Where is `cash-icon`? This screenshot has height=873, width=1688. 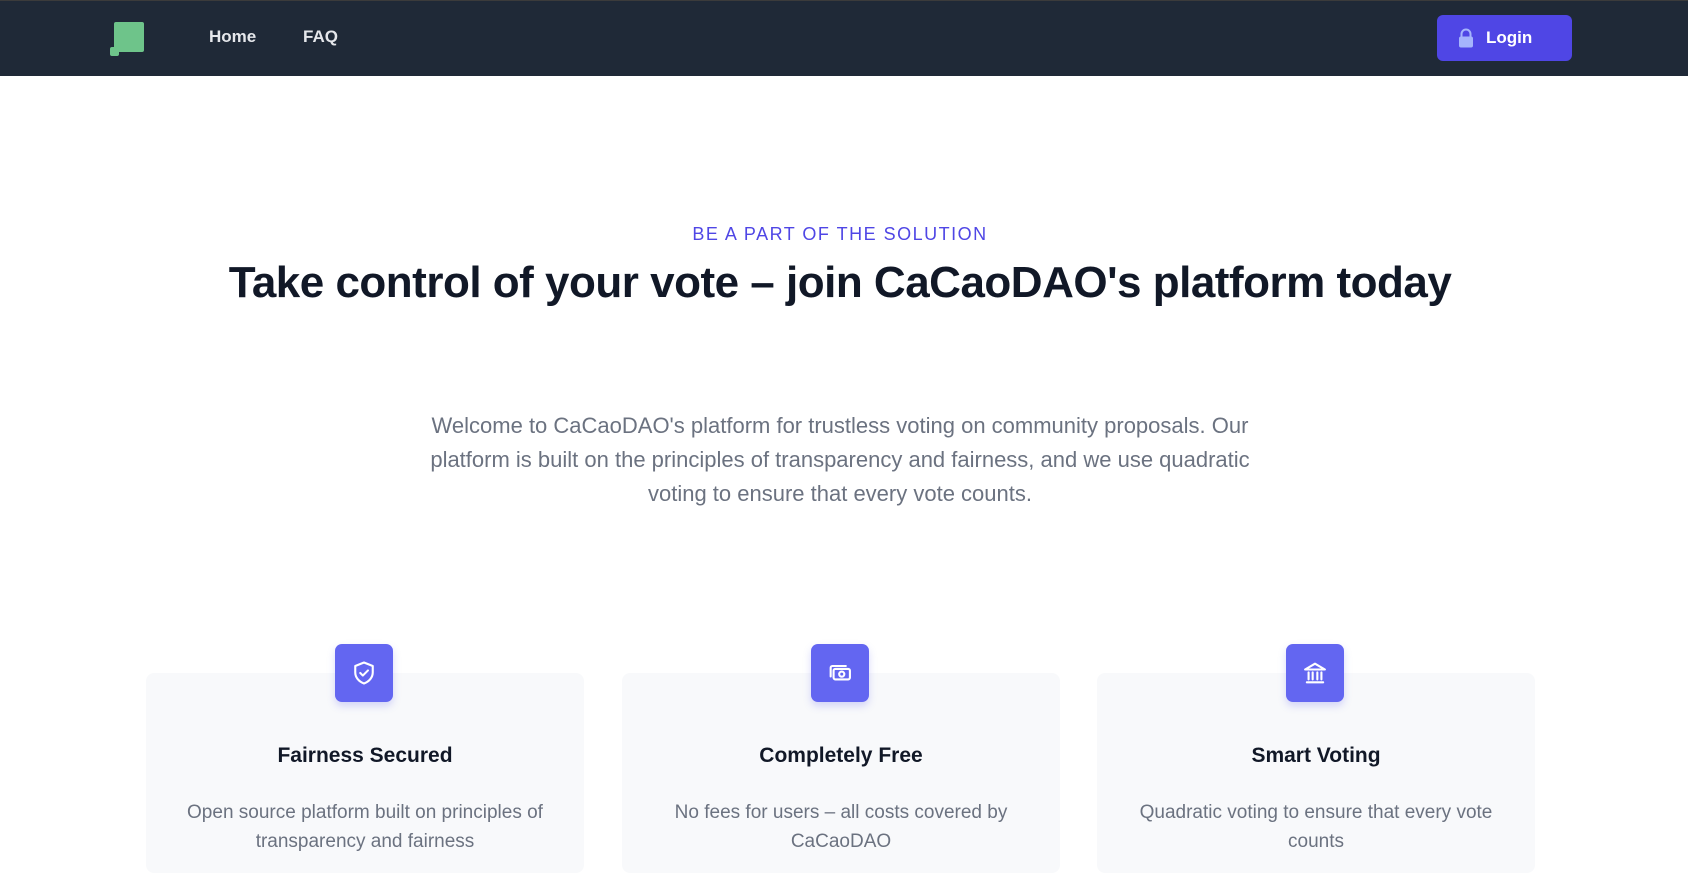
cash-icon is located at coordinates (840, 673).